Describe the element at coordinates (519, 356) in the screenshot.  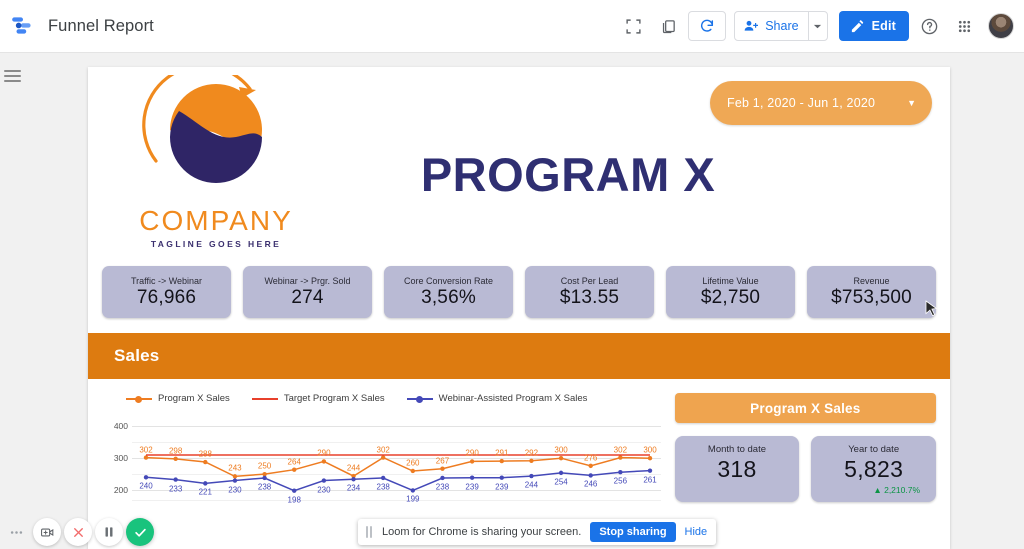
I see `sales-section-banner: Sales` at that location.